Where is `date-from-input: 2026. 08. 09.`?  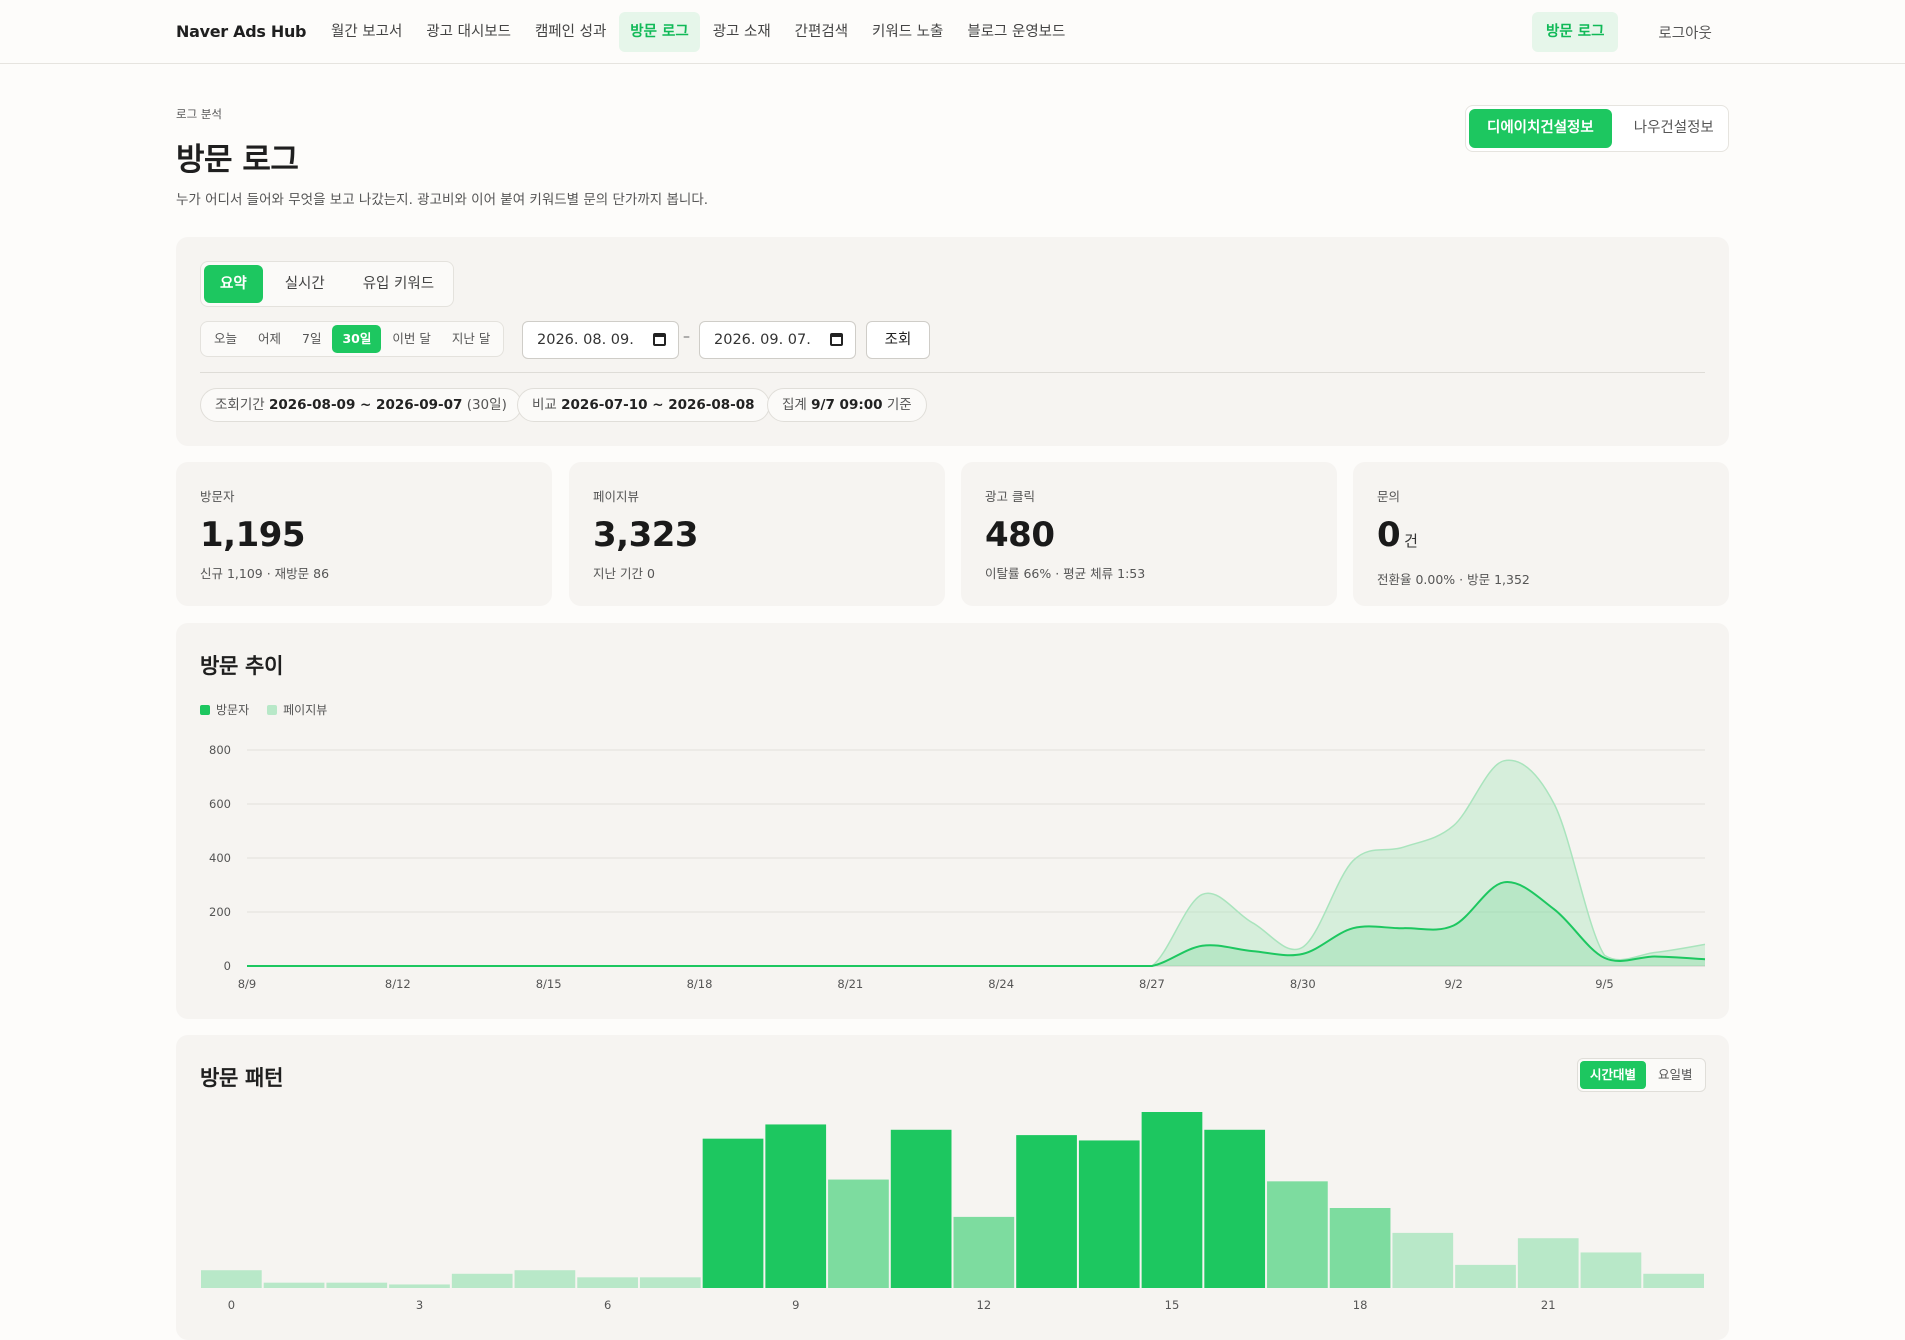
date-from-input: 2026. 08. 09. is located at coordinates (600, 340).